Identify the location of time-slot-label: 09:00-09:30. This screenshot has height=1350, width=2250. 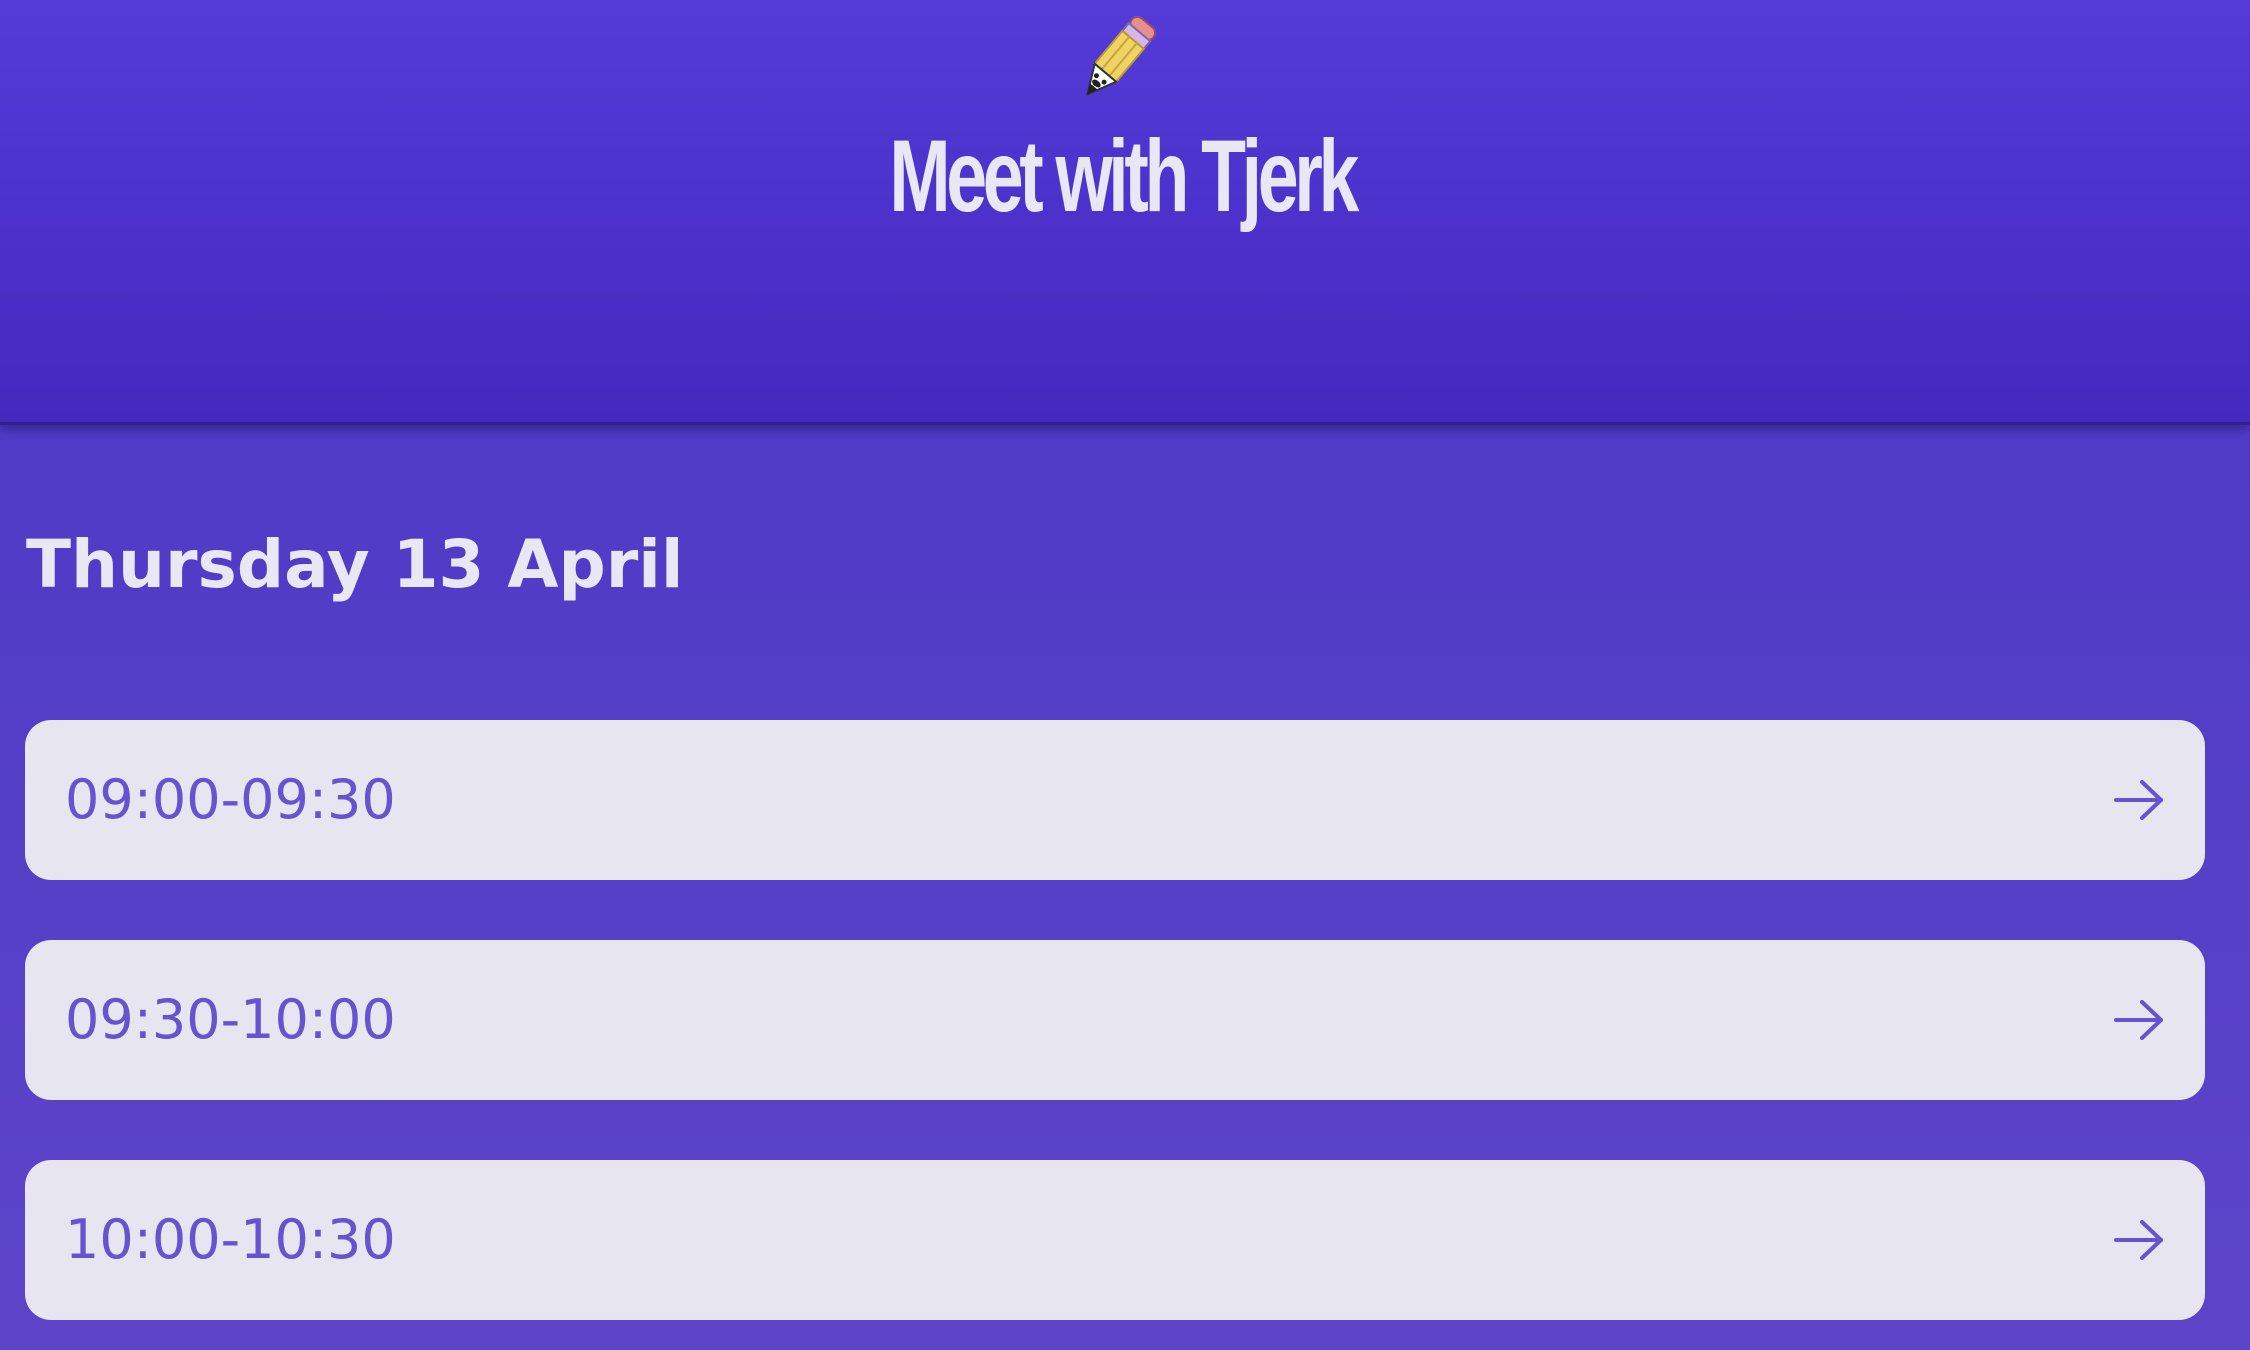
(230, 799).